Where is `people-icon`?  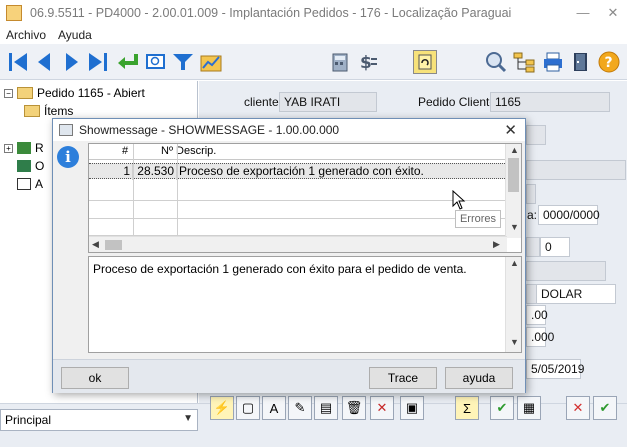
people-icon is located at coordinates (24, 148).